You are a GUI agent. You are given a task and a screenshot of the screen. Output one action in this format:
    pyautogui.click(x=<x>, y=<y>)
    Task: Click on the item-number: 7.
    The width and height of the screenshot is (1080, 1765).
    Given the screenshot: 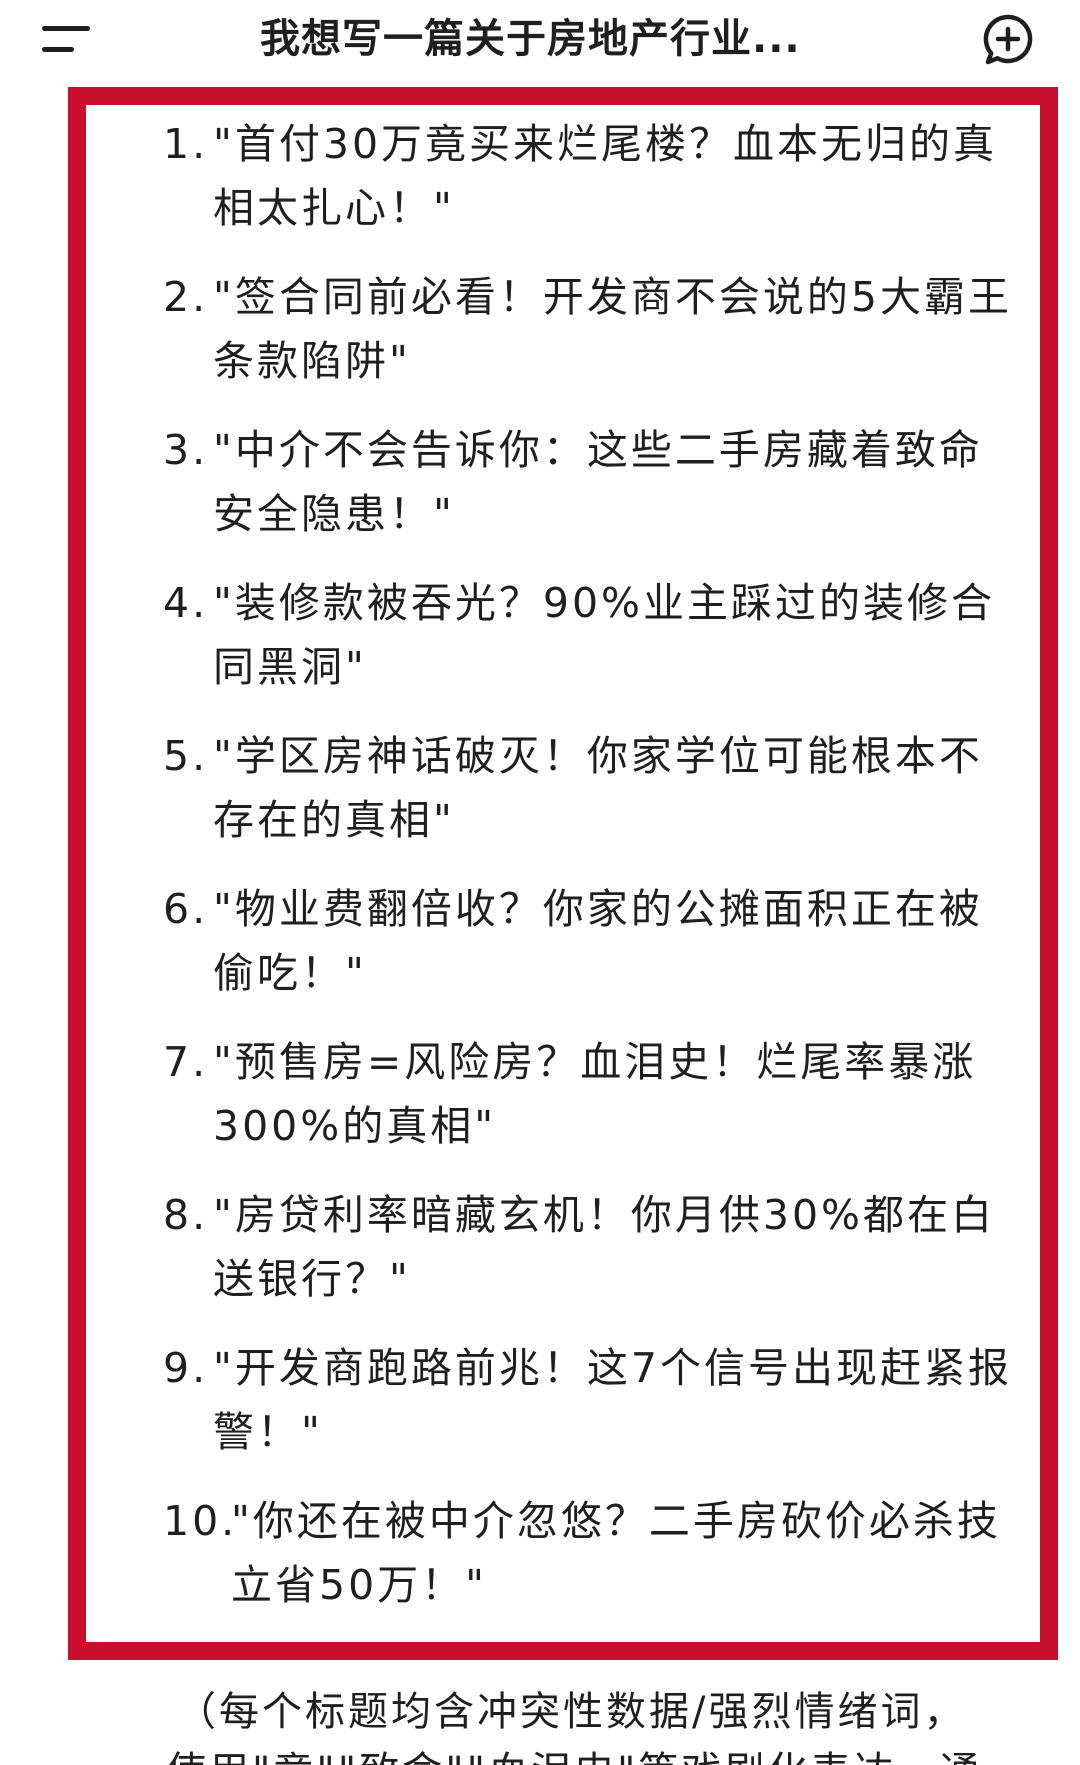 What is the action you would take?
    pyautogui.click(x=186, y=1062)
    